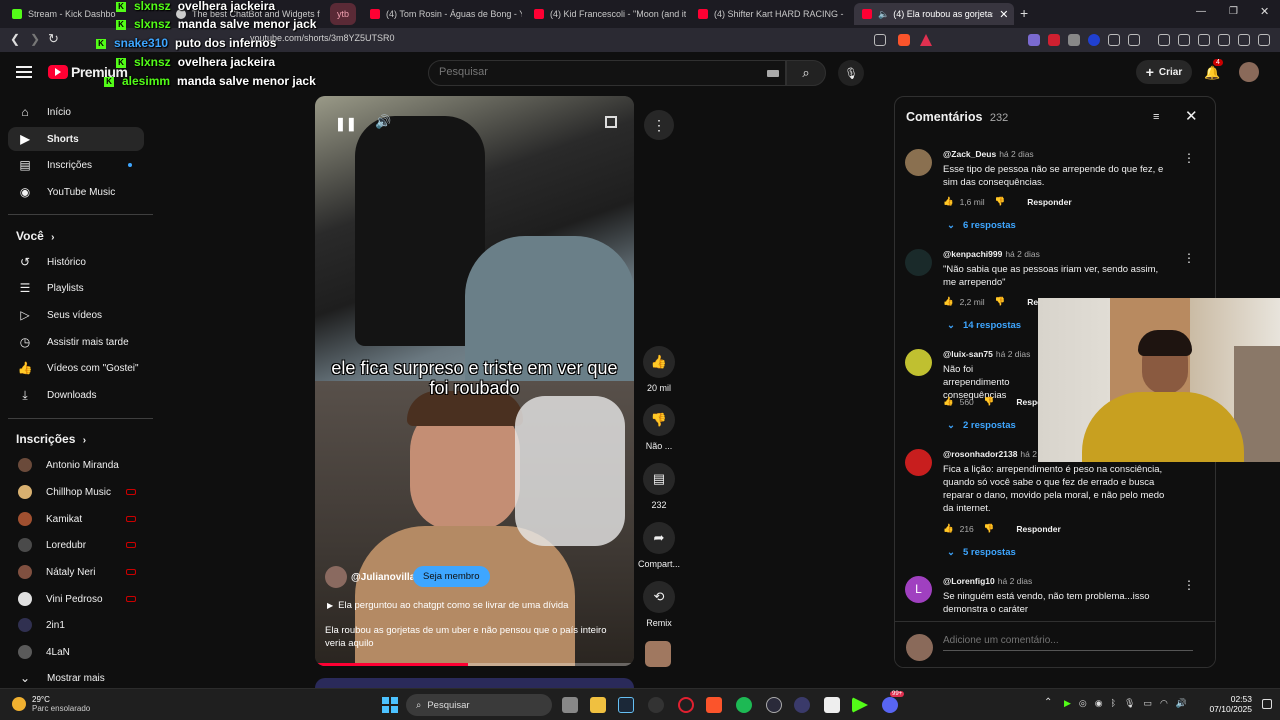 The width and height of the screenshot is (1280, 720). Describe the element at coordinates (1204, 40) in the screenshot. I see `wallet-icon` at that location.